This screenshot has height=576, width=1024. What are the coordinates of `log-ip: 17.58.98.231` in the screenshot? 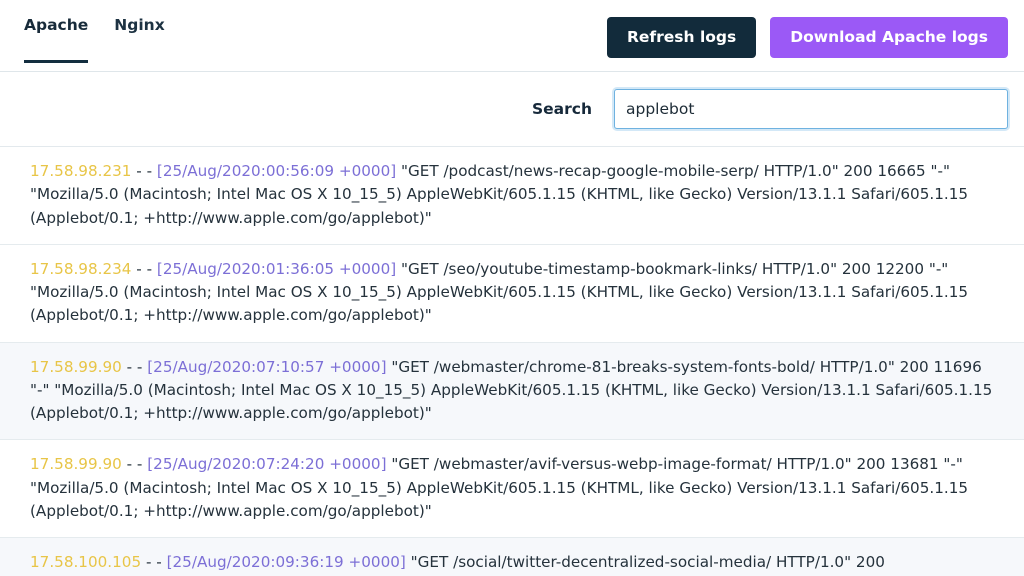 It's located at (81, 171).